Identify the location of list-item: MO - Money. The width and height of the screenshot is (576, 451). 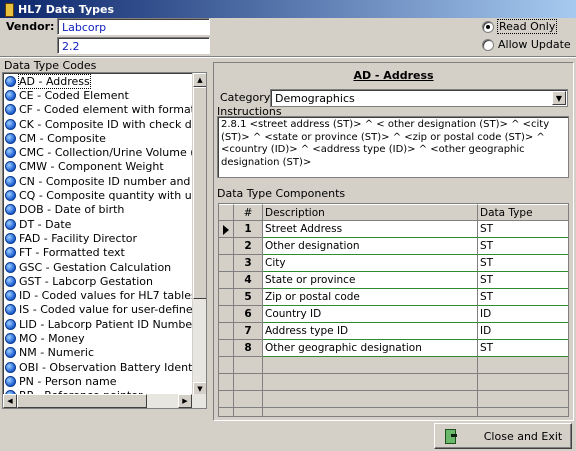
(98, 338).